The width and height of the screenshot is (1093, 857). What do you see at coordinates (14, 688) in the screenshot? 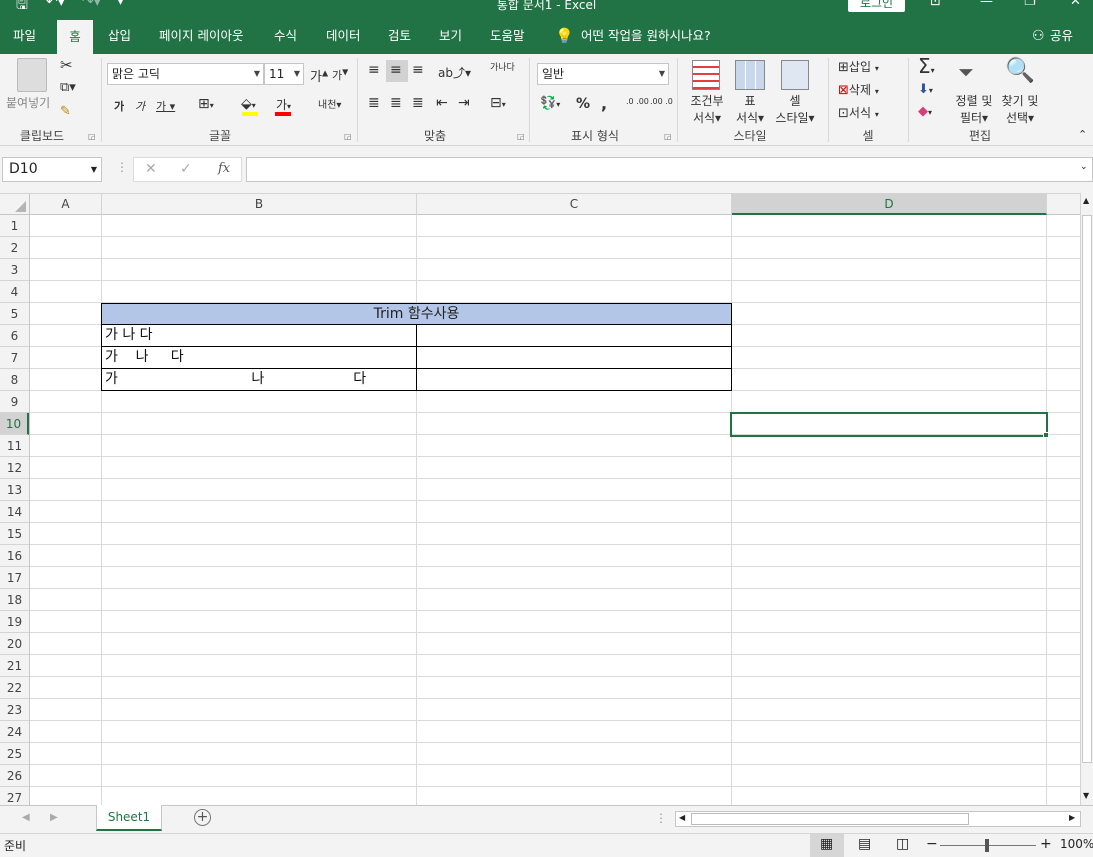
I see `row-header-22: 22` at bounding box center [14, 688].